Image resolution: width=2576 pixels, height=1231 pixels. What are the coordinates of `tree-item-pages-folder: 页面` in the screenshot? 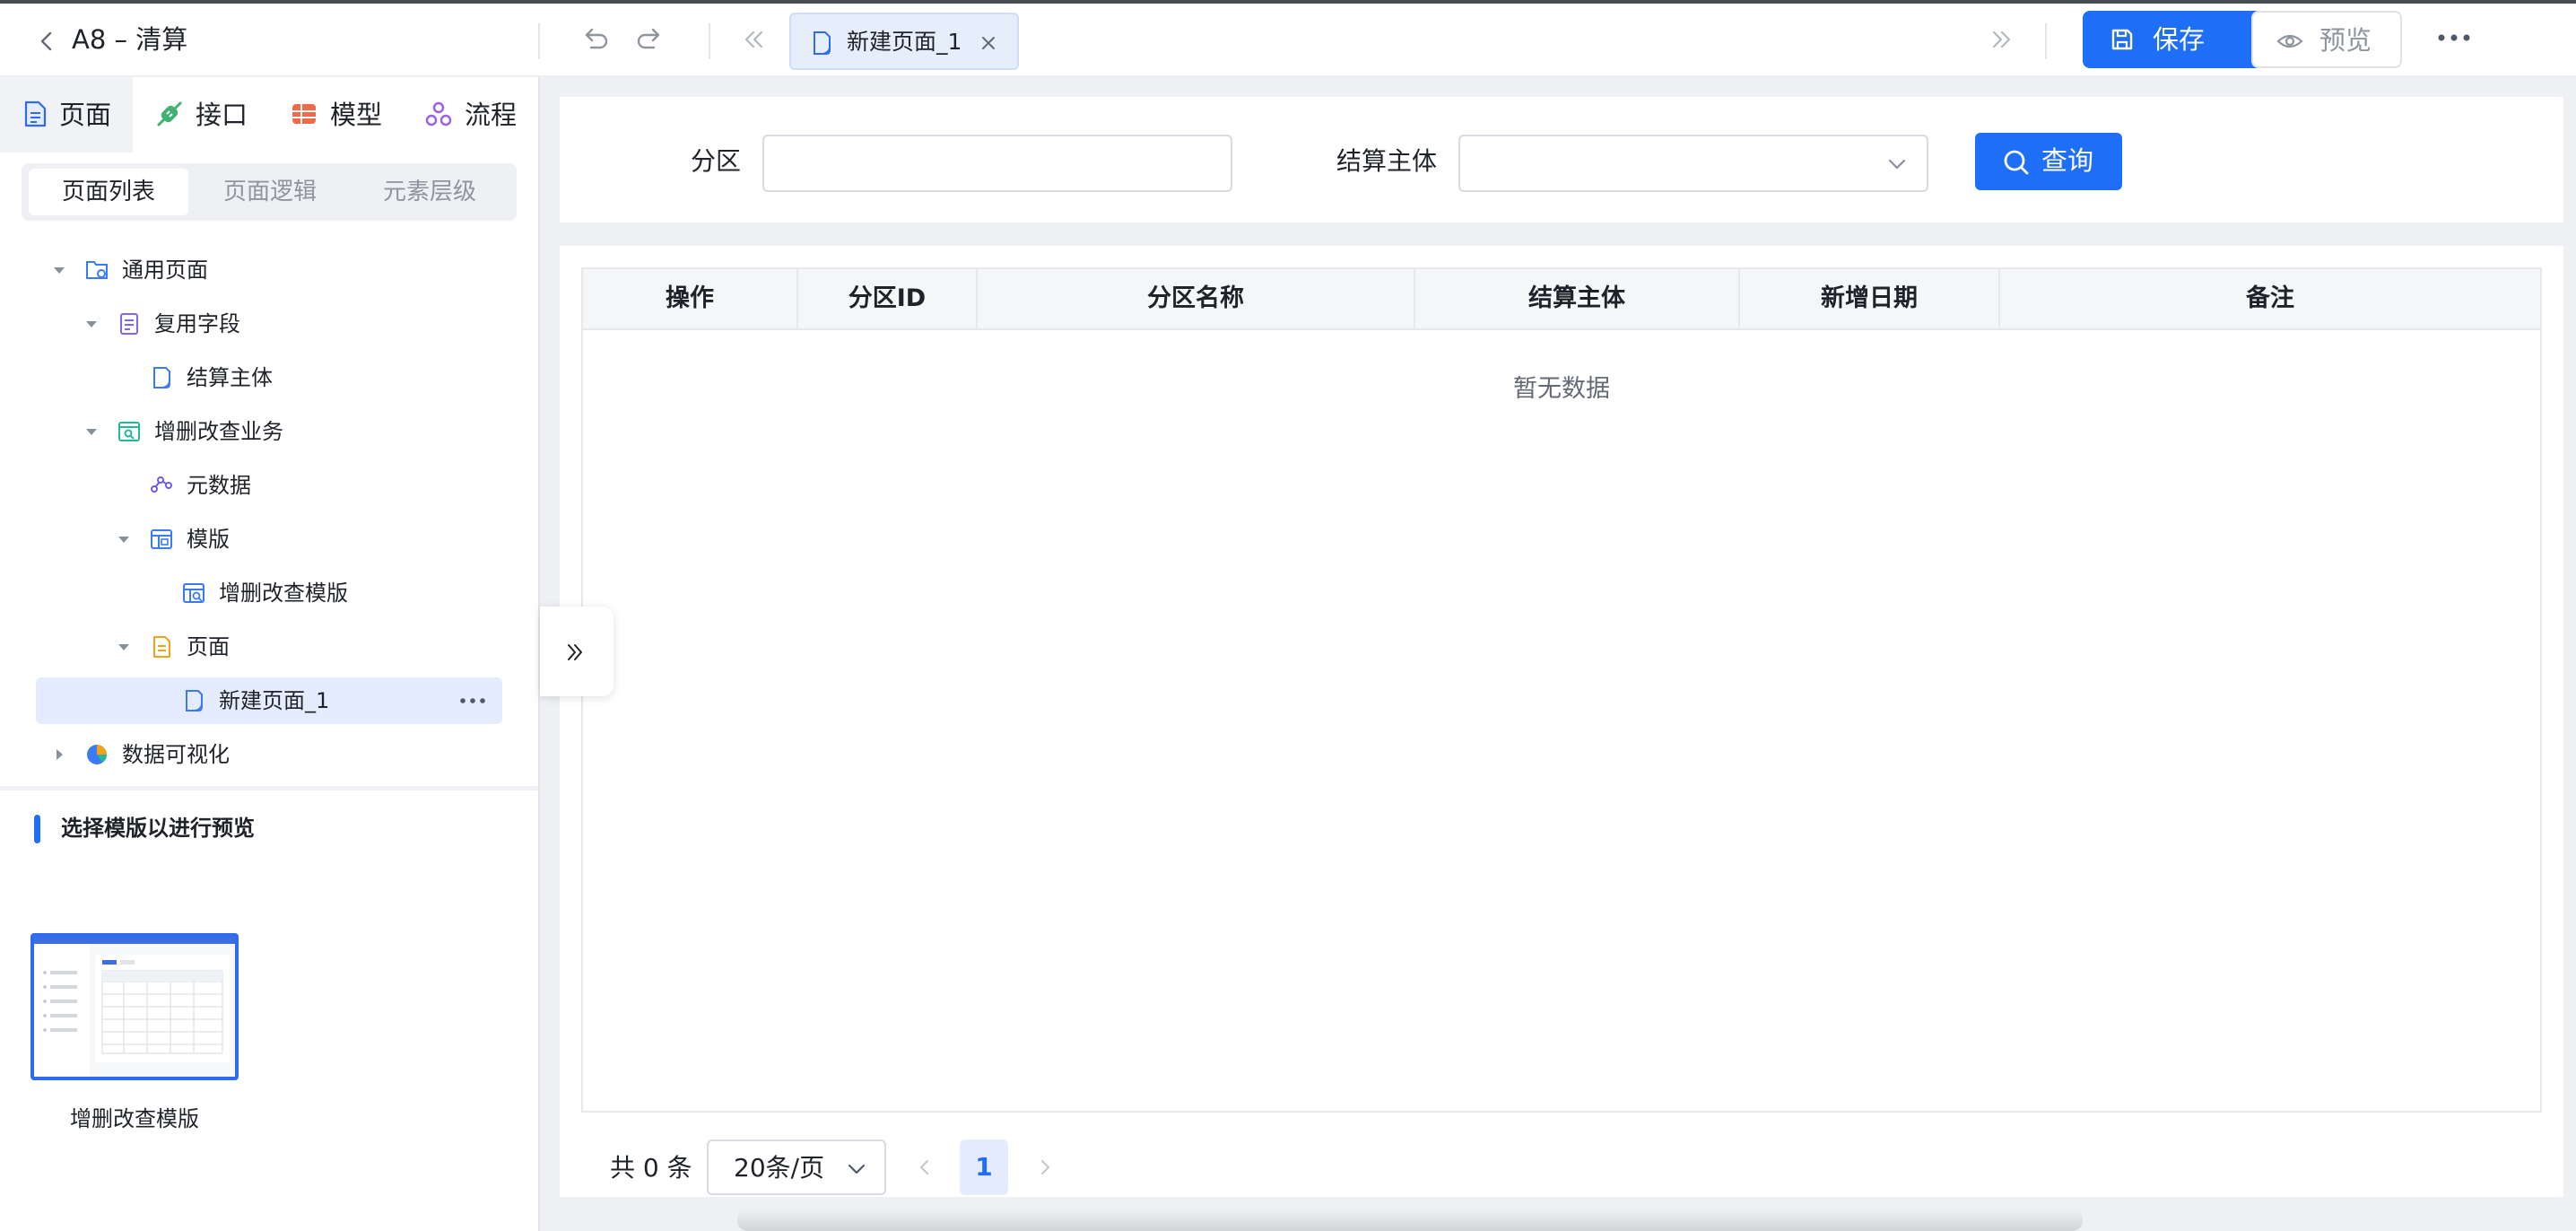 It's located at (269, 646).